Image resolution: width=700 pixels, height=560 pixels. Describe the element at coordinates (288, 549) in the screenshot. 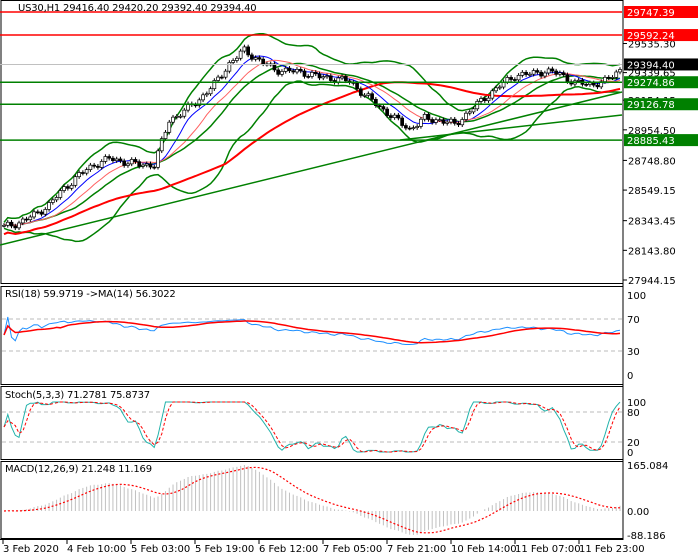

I see `time-label: 6 Feb 12:00` at that location.